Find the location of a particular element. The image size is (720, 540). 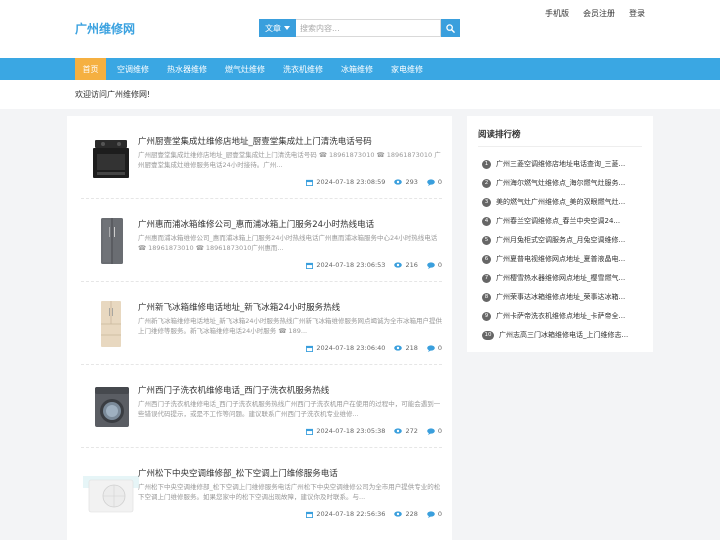

site-header: 广州维修网 文章 手机版 会员注册 登录 is located at coordinates (360, 29).